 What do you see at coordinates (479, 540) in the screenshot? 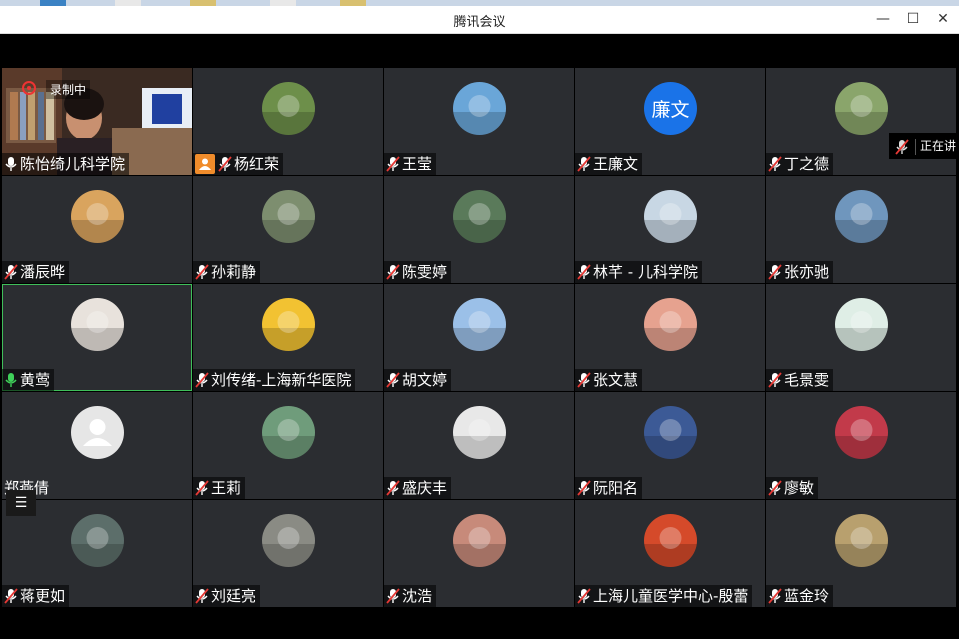
I see `dolphin-photo` at bounding box center [479, 540].